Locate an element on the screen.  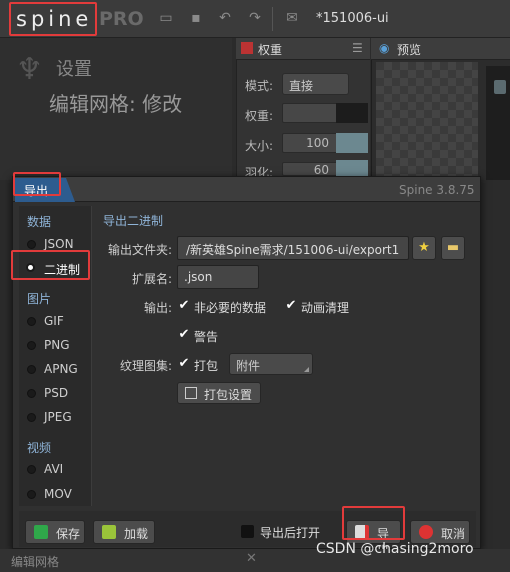
nonessential-data-label: 非必要的数据 is located at coordinates (230, 308).